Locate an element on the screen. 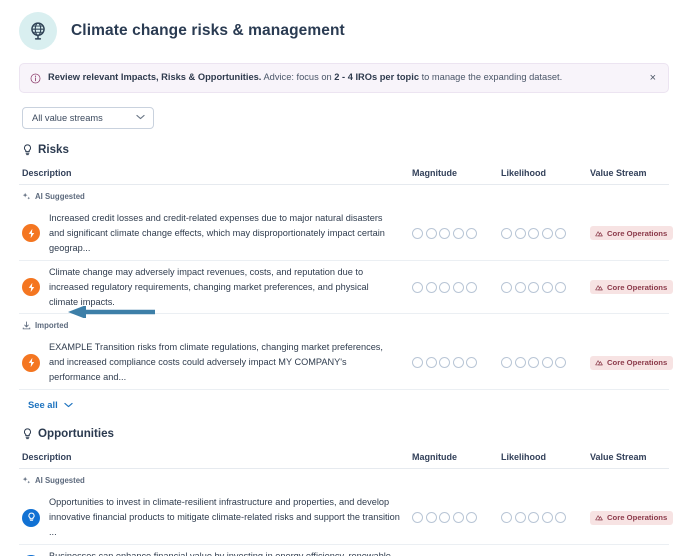  value-stream-select: All value streams is located at coordinates (88, 118).